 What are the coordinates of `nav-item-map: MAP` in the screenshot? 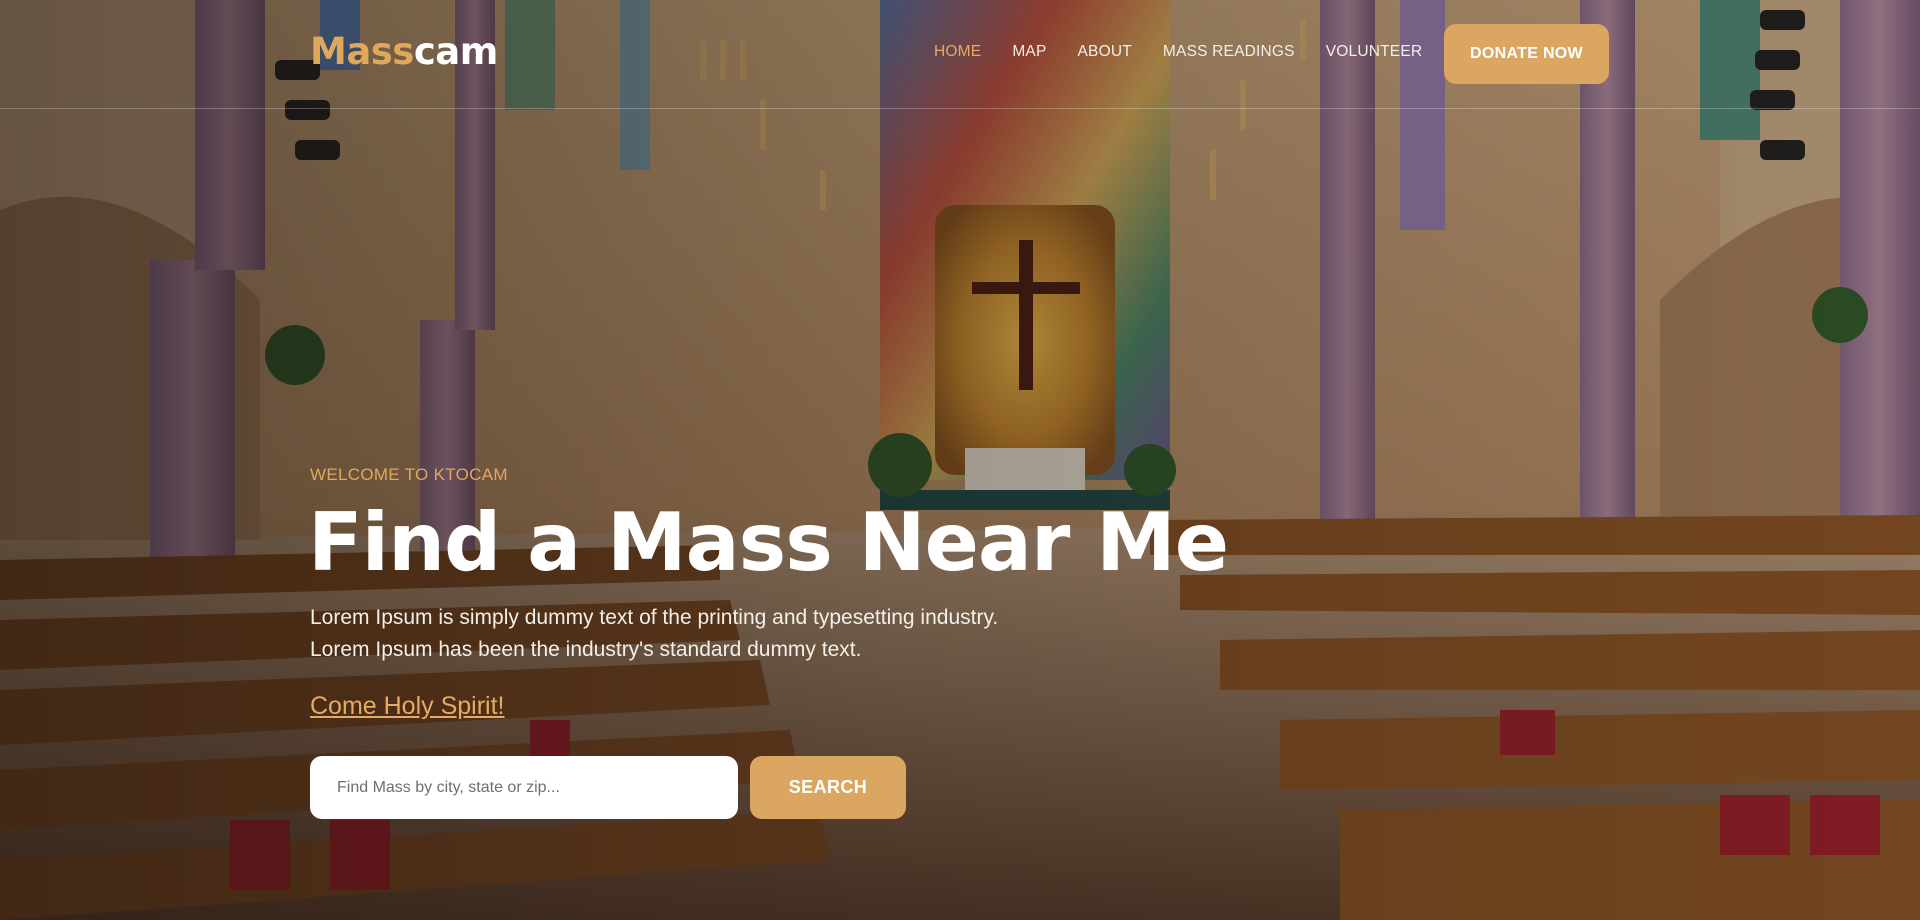 It's located at (1029, 52).